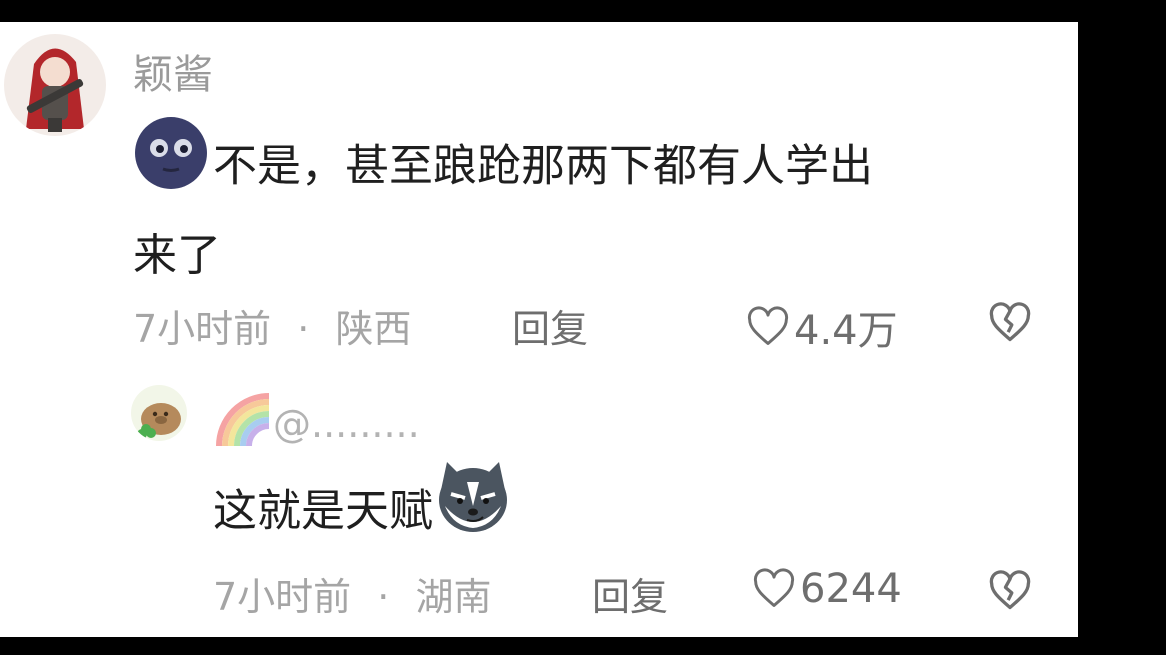 The width and height of the screenshot is (1166, 655). What do you see at coordinates (543, 166) in the screenshot?
I see `comment-text-line1: 不是，甚至踉跄那两下都有人学出` at bounding box center [543, 166].